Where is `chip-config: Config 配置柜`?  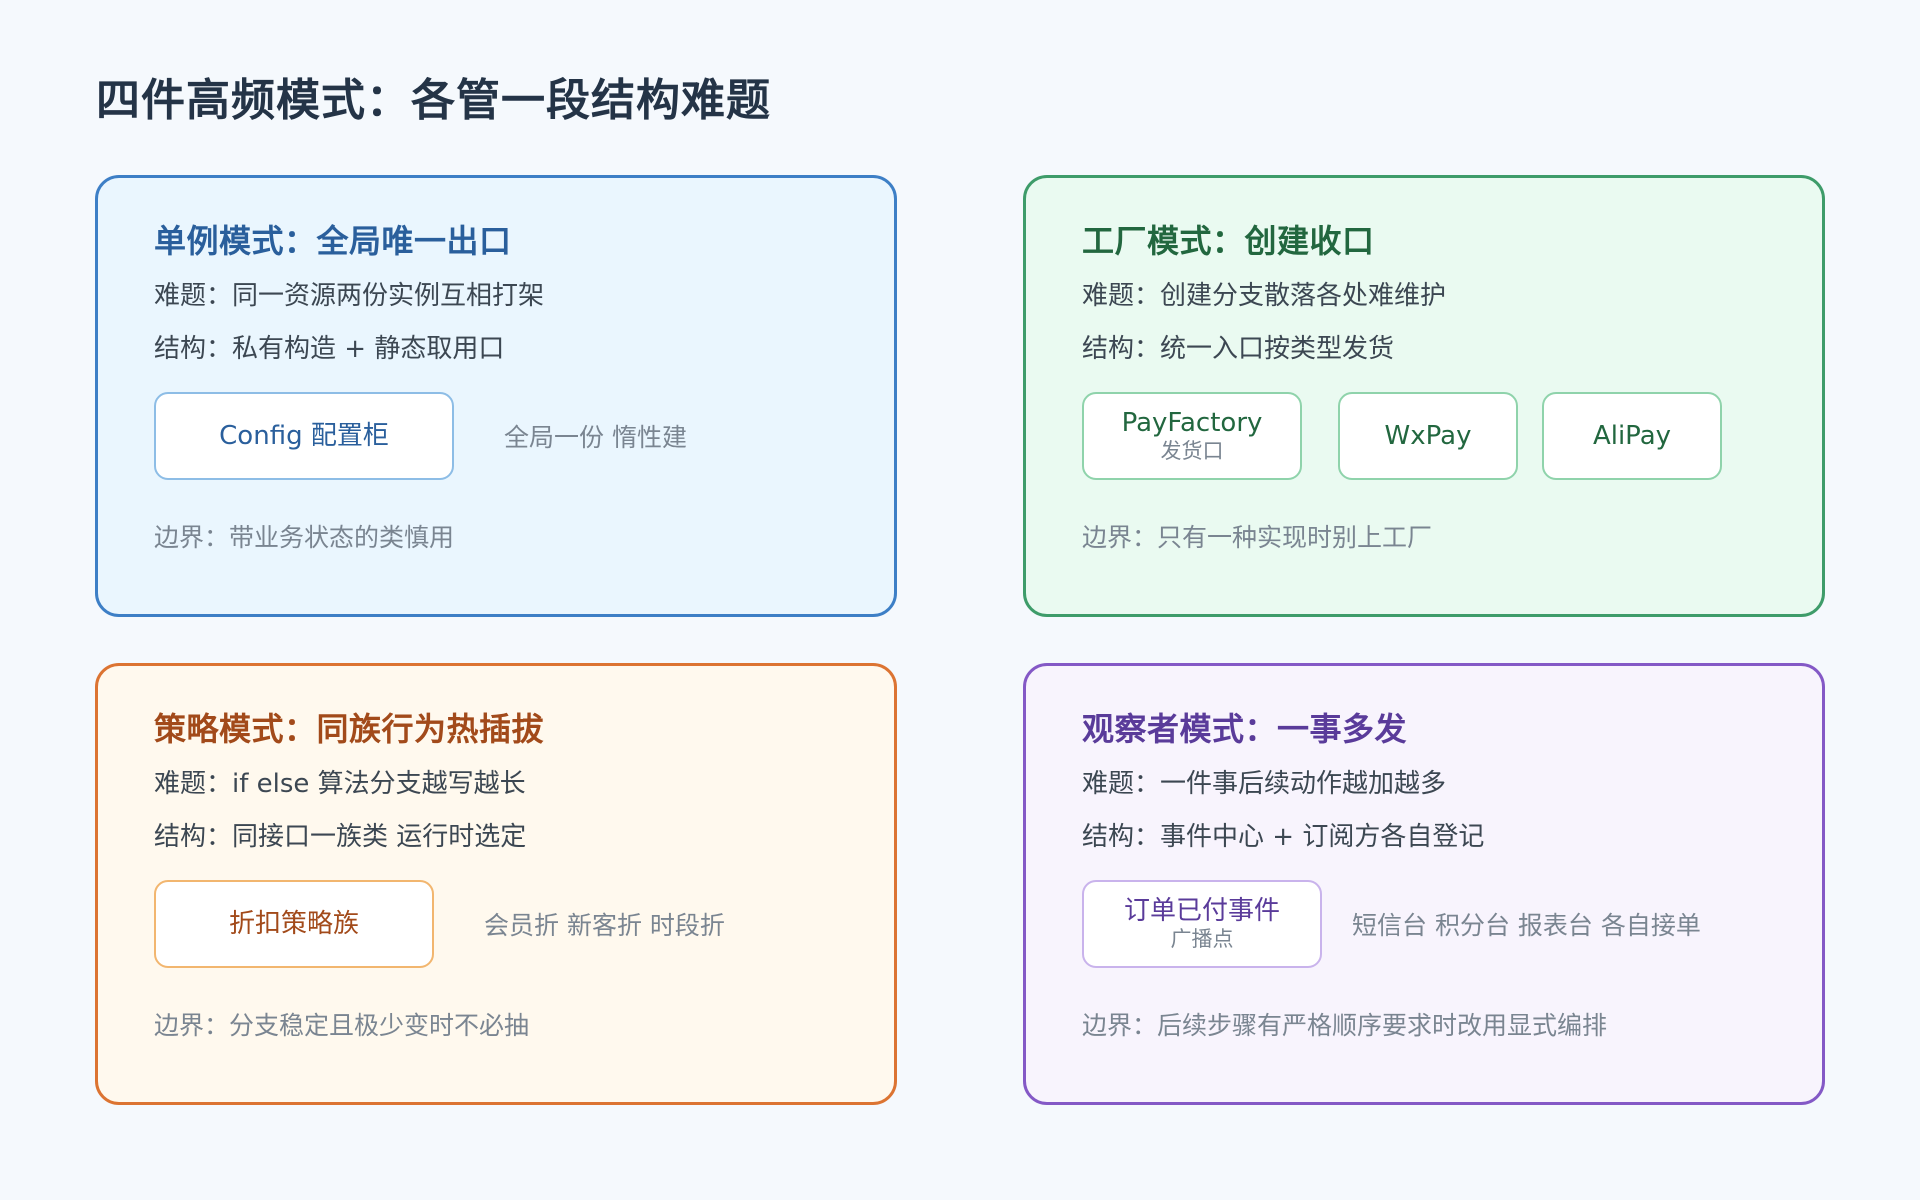 chip-config: Config 配置柜 is located at coordinates (304, 436).